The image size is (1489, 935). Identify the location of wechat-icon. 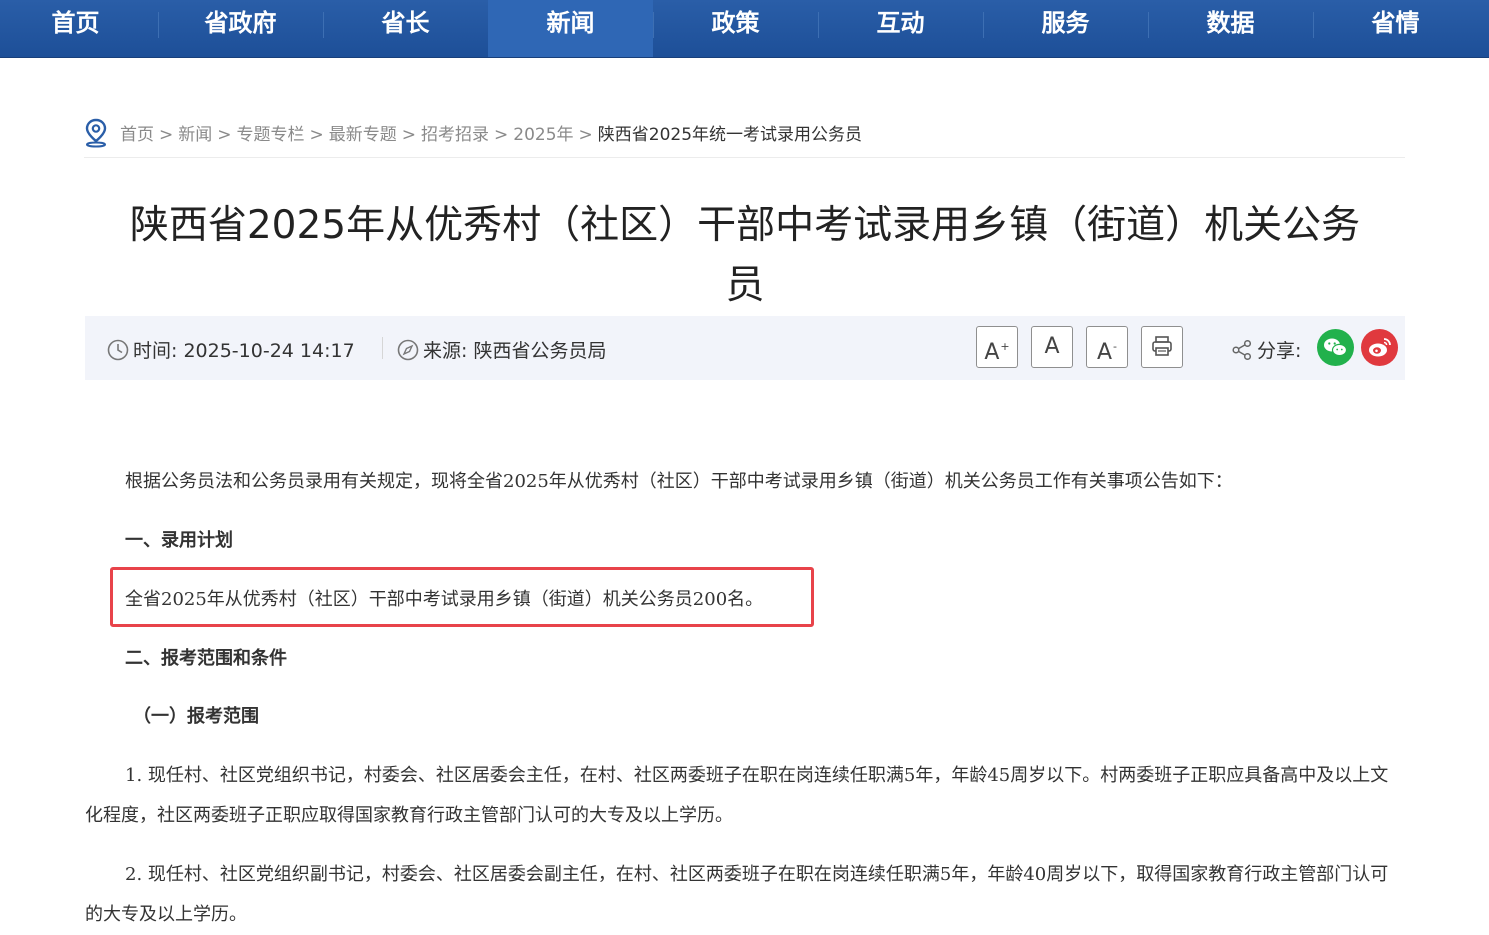
(1336, 347).